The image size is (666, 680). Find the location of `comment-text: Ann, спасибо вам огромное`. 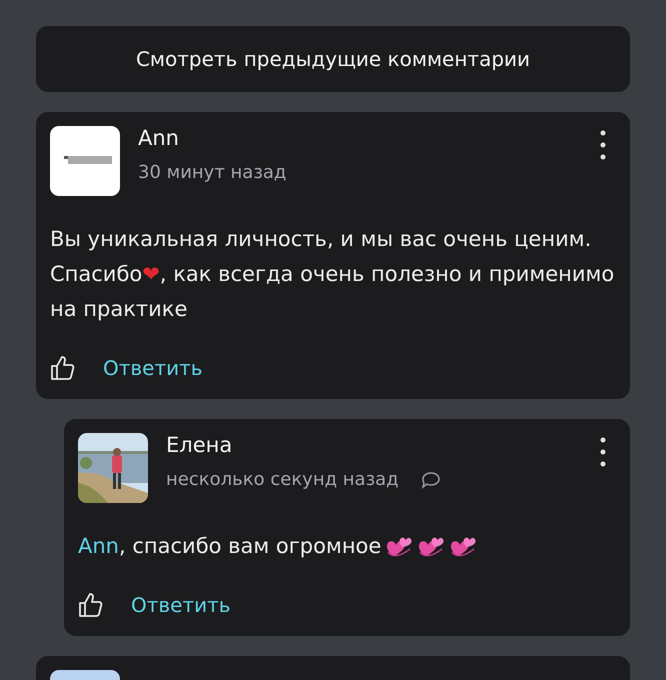

comment-text: Ann, спасибо вам огромное is located at coordinates (230, 546).